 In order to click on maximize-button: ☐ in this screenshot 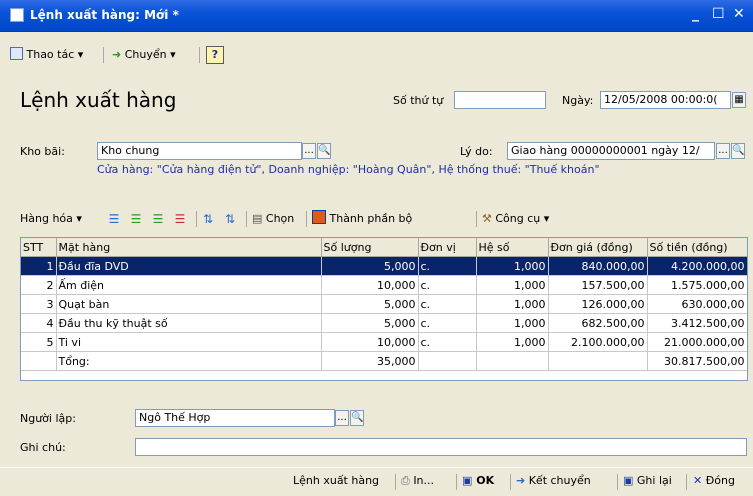, I will do `click(718, 14)`.